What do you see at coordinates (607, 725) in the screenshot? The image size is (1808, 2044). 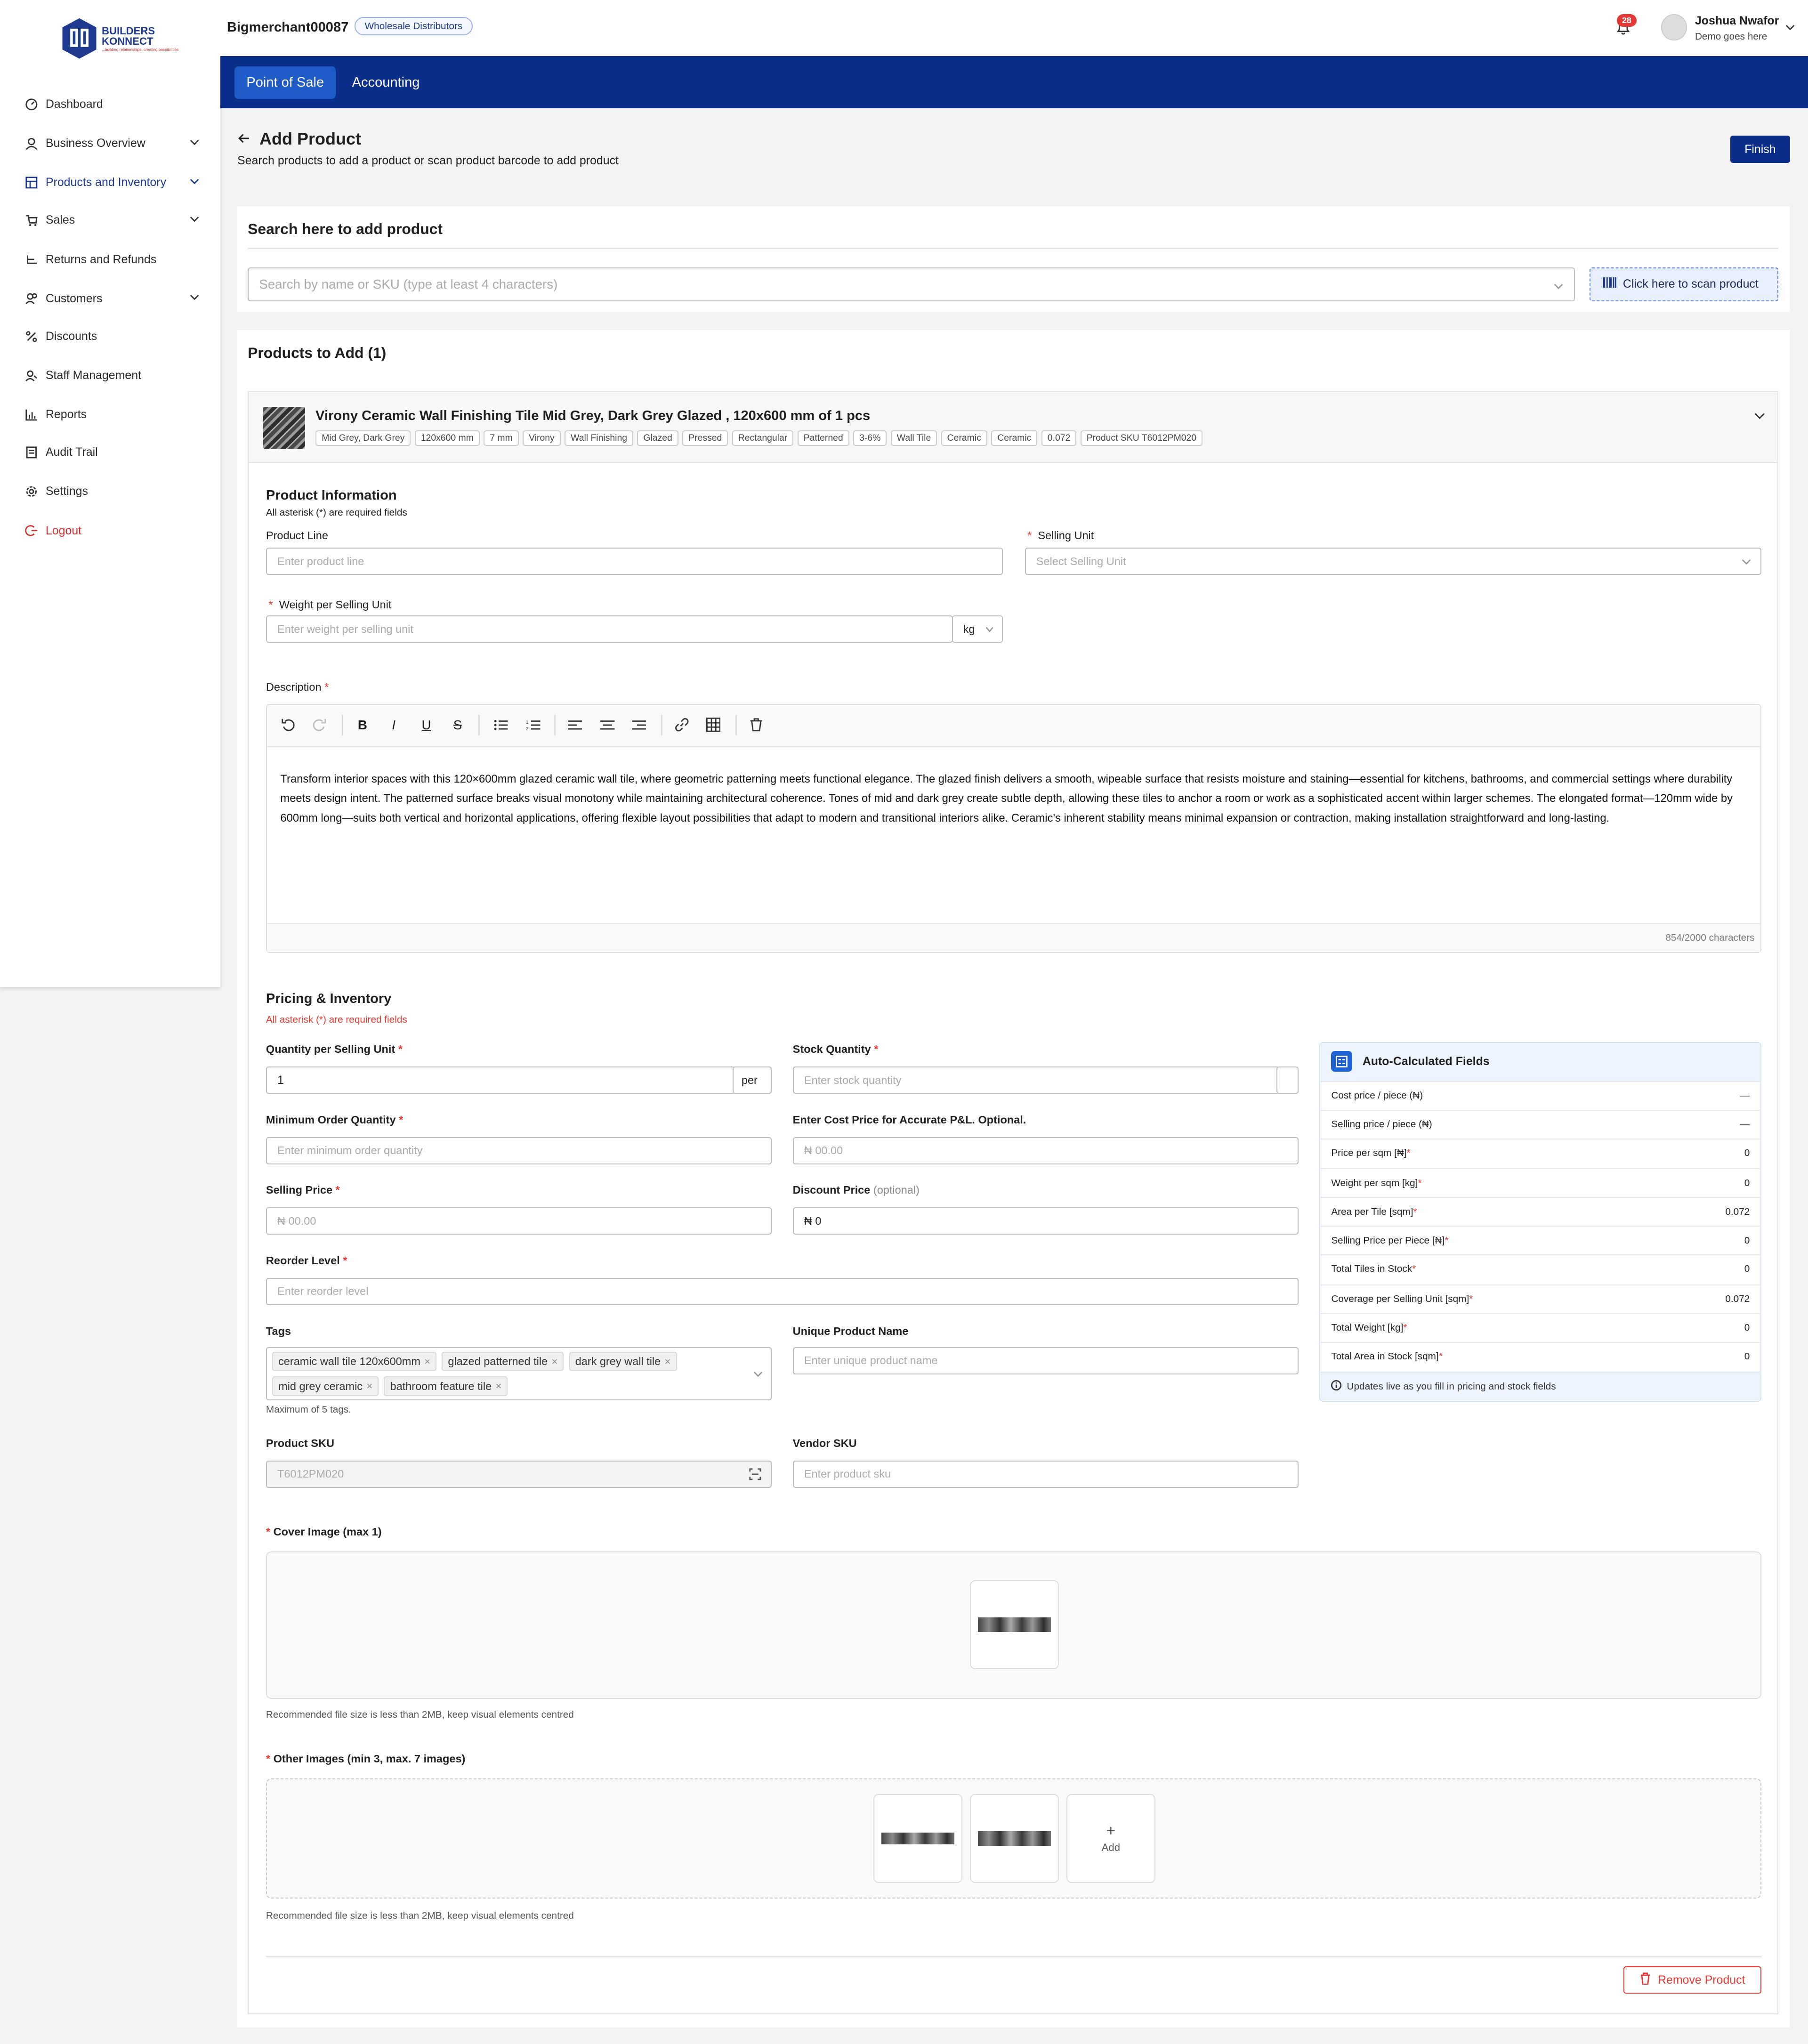 I see `align-center-icon` at bounding box center [607, 725].